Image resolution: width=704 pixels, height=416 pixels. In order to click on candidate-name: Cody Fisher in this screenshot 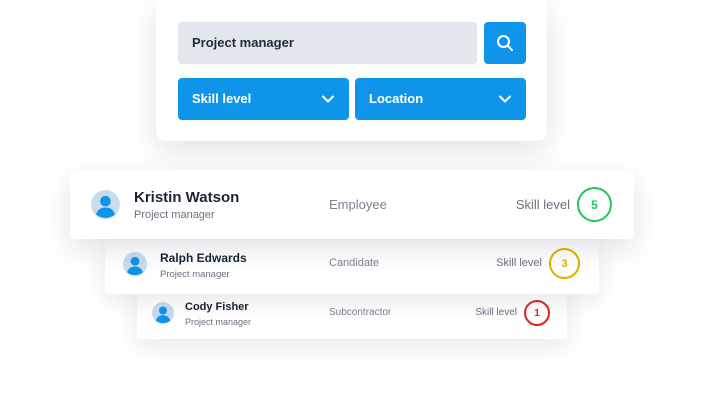, I will do `click(217, 307)`.